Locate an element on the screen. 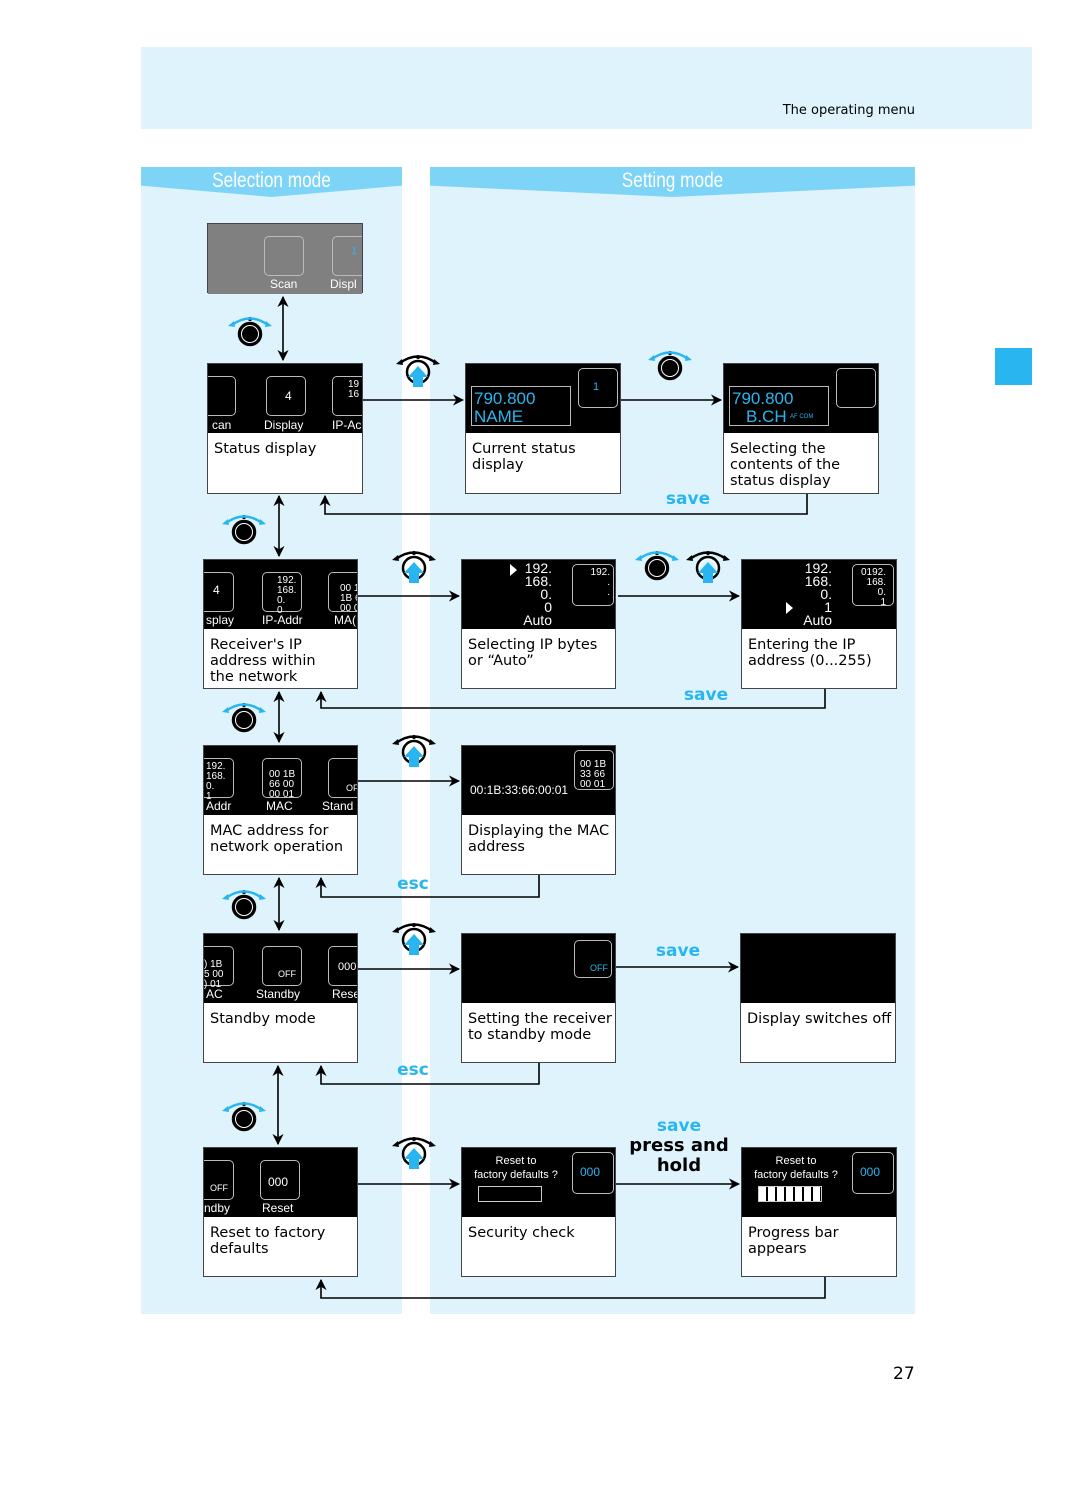 This screenshot has height=1489, width=1080. step-caption: Status display is located at coordinates (265, 449).